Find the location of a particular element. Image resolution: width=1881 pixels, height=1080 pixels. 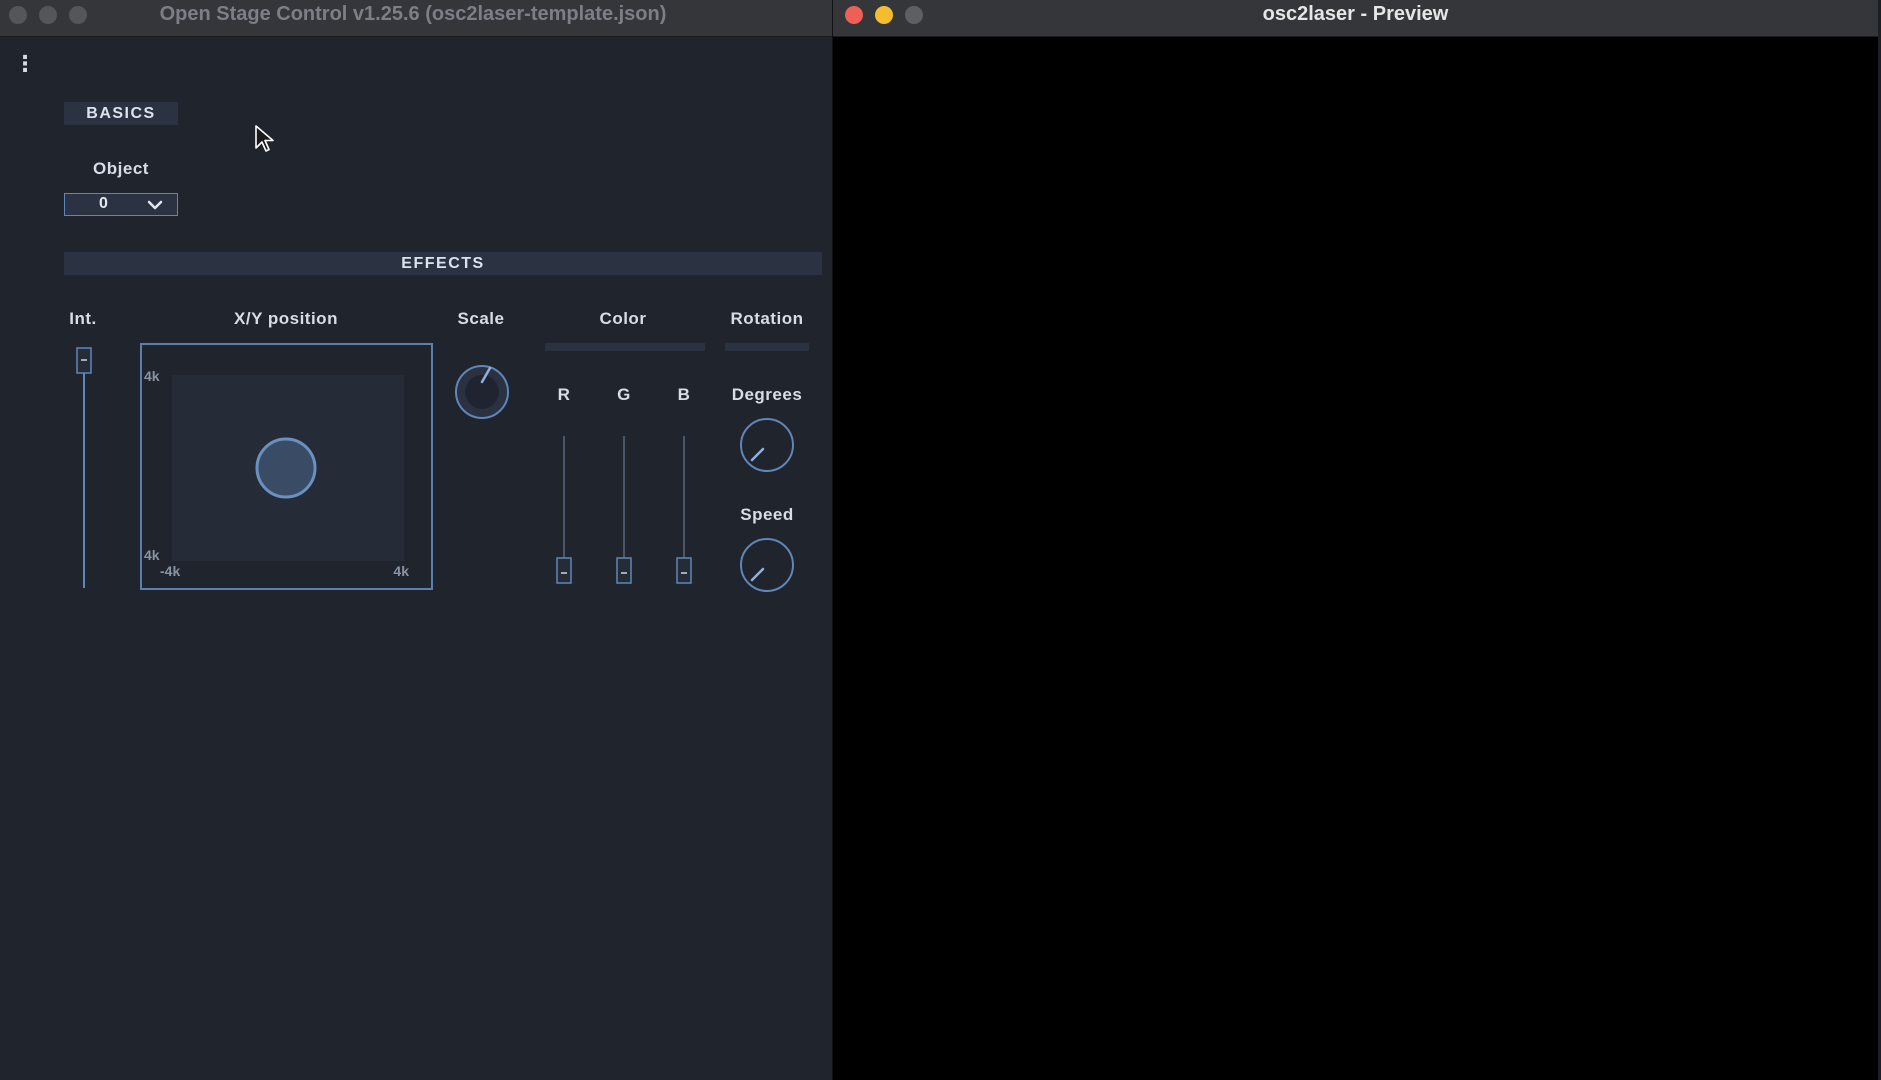

color-r-fader is located at coordinates (564, 510).